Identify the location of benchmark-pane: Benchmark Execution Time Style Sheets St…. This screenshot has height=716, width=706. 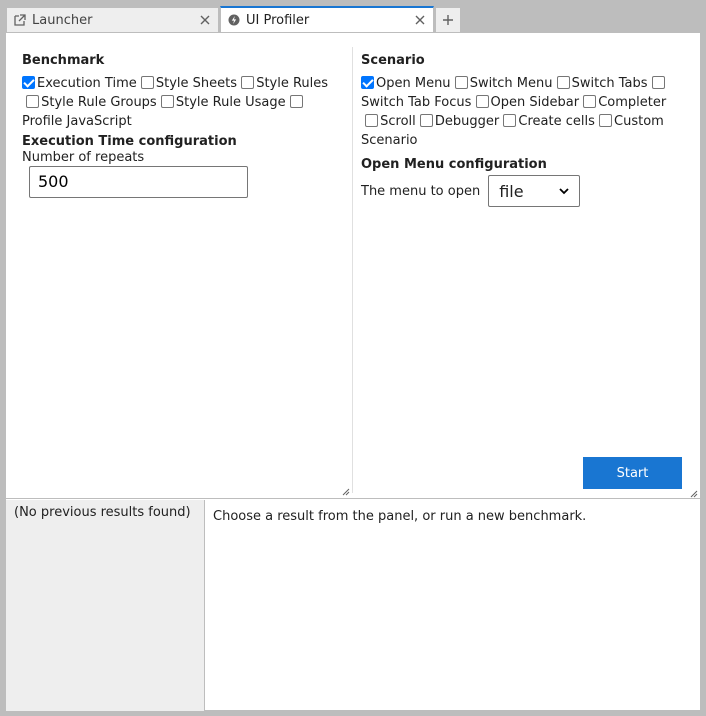
(184, 122).